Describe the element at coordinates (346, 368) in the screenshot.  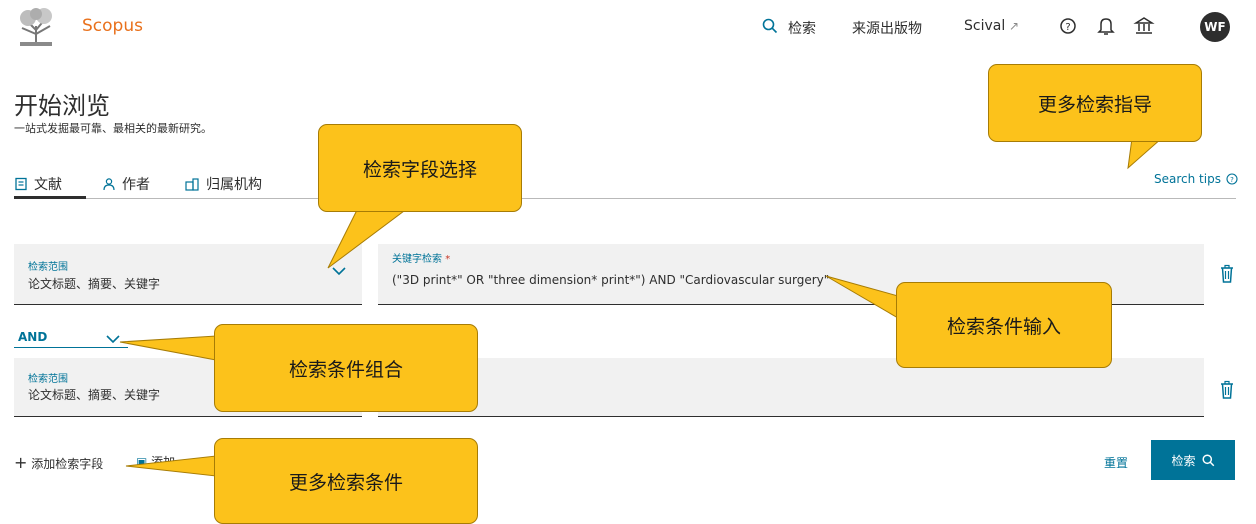
I see `callout-condition-combine: 检索条件组合` at that location.